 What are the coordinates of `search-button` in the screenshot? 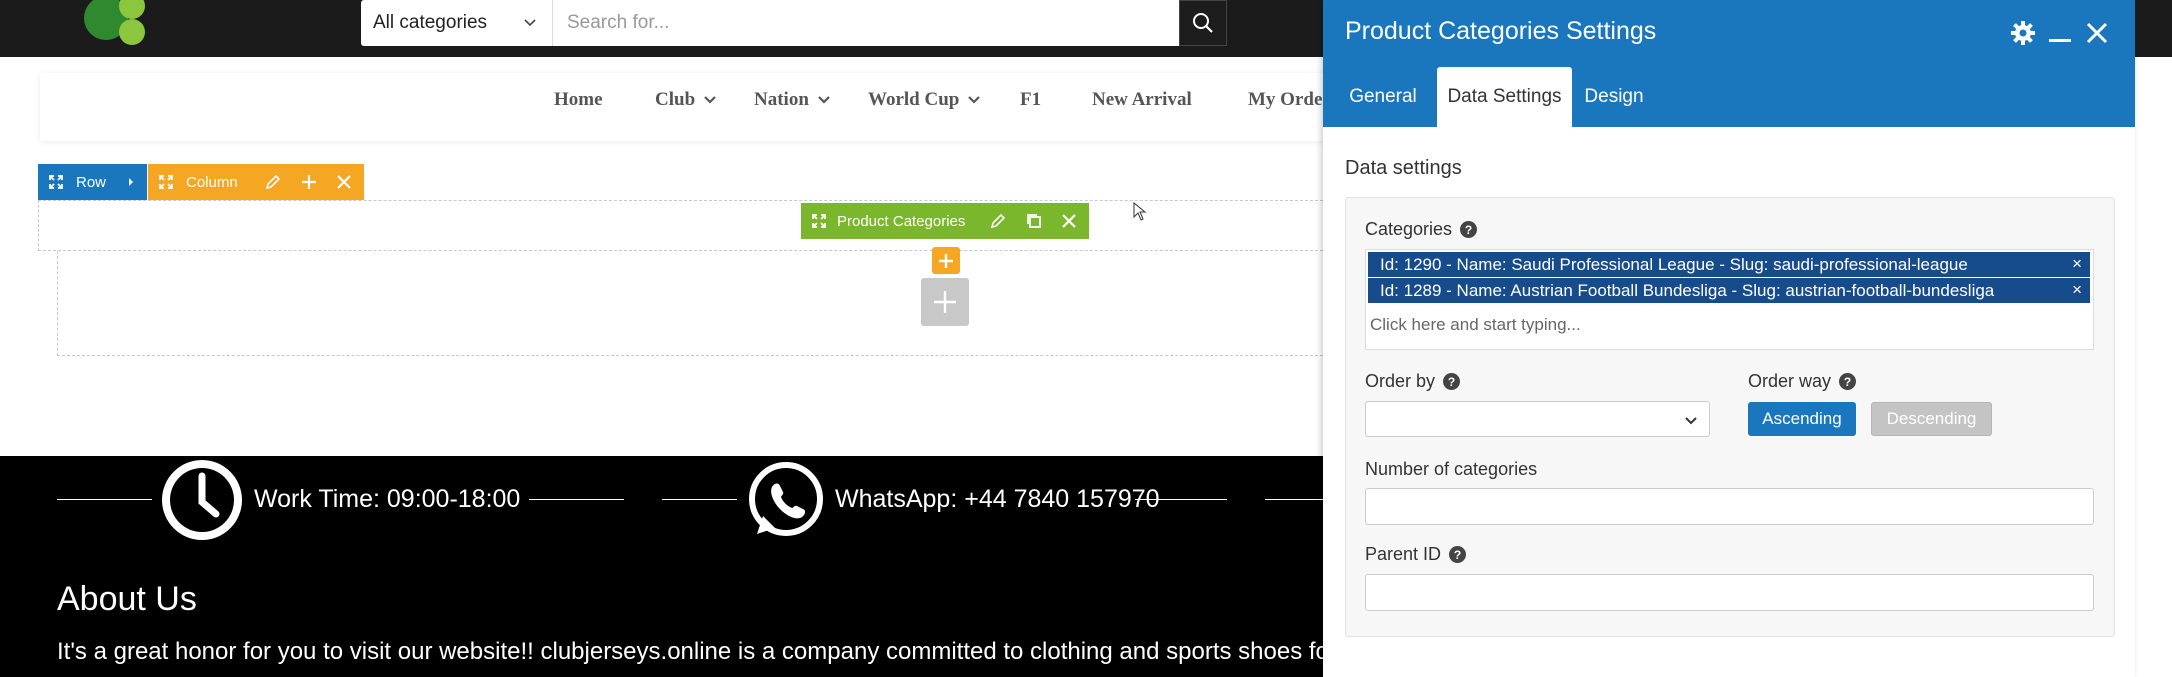 It's located at (1203, 23).